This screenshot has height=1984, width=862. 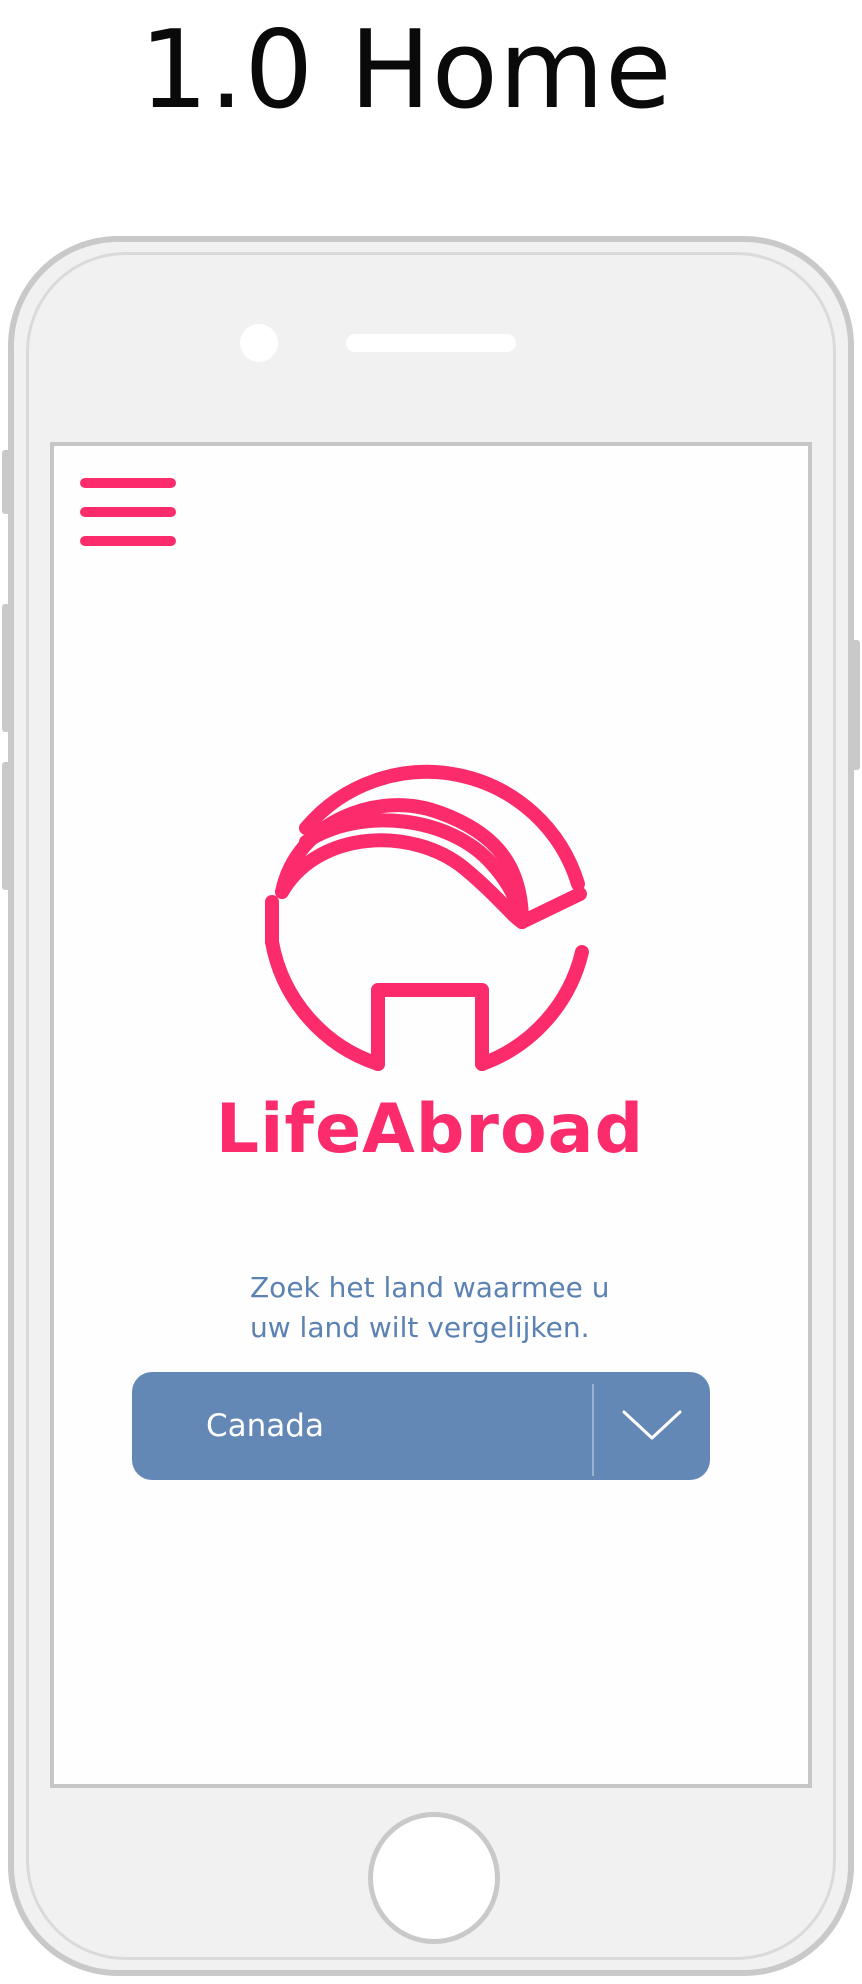 What do you see at coordinates (406, 70) in the screenshot?
I see `page-title: 1.0 Home` at bounding box center [406, 70].